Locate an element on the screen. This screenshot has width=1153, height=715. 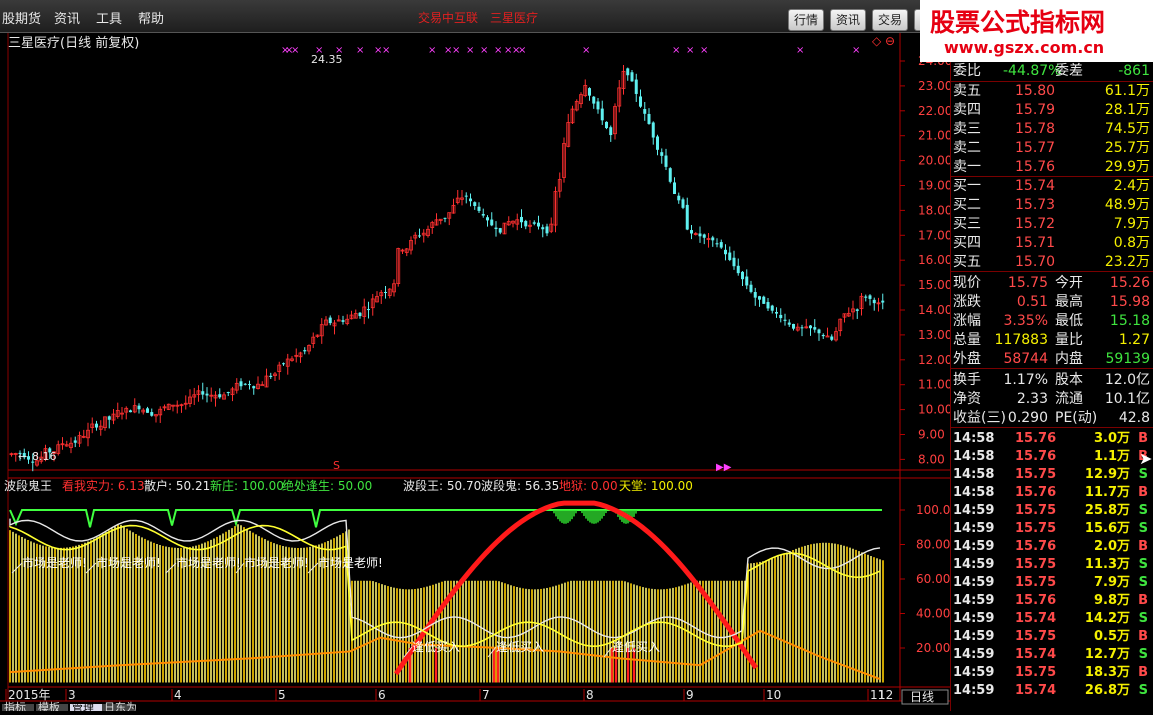
tab-trade: 交易 is located at coordinates (890, 20).